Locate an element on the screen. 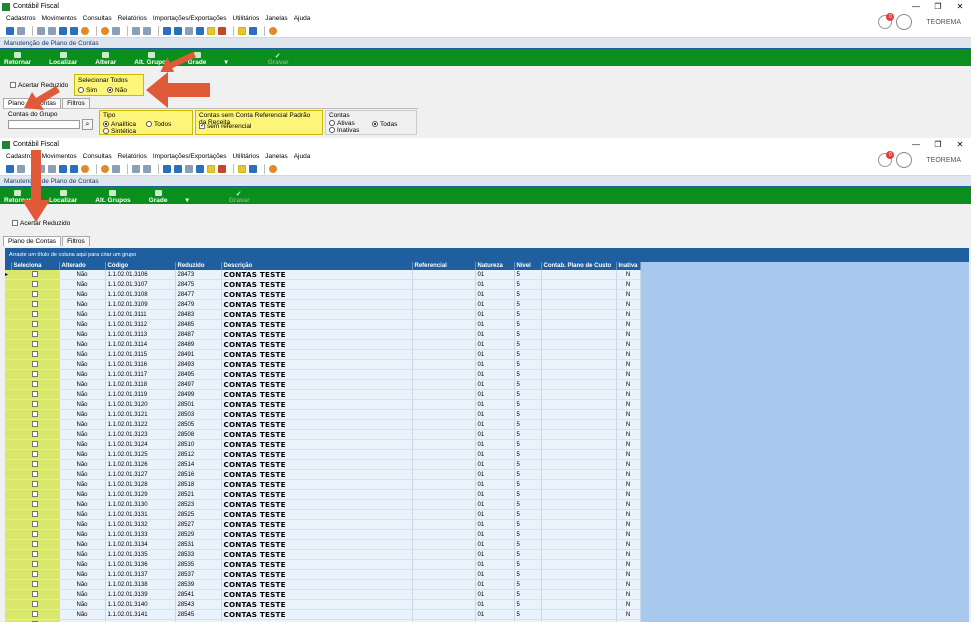 Image resolution: width=971 pixels, height=622 pixels. grade-dropdown: ▾ is located at coordinates (225, 62).